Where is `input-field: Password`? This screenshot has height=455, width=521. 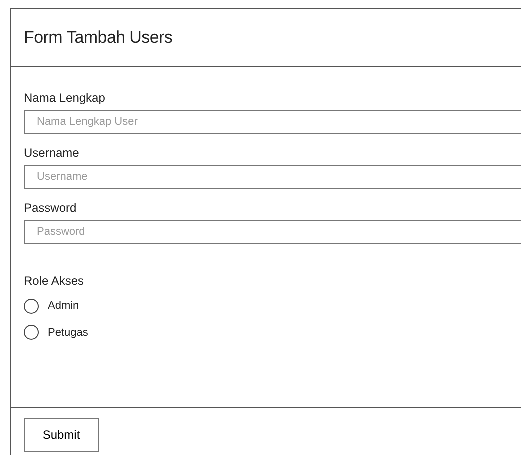 input-field: Password is located at coordinates (272, 232).